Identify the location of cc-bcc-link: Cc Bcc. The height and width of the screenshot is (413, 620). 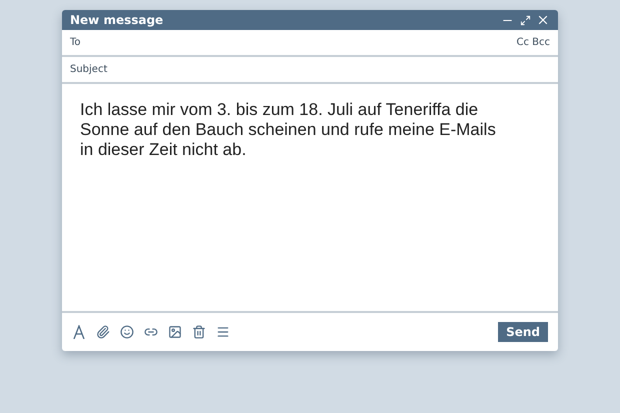
(533, 42).